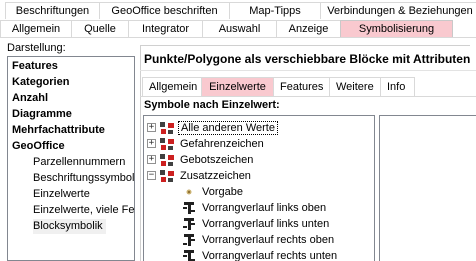 The width and height of the screenshot is (476, 261). Describe the element at coordinates (398, 10) in the screenshot. I see `tab-verbindungen-beziehungen: Verbindungen & Beziehungen` at that location.